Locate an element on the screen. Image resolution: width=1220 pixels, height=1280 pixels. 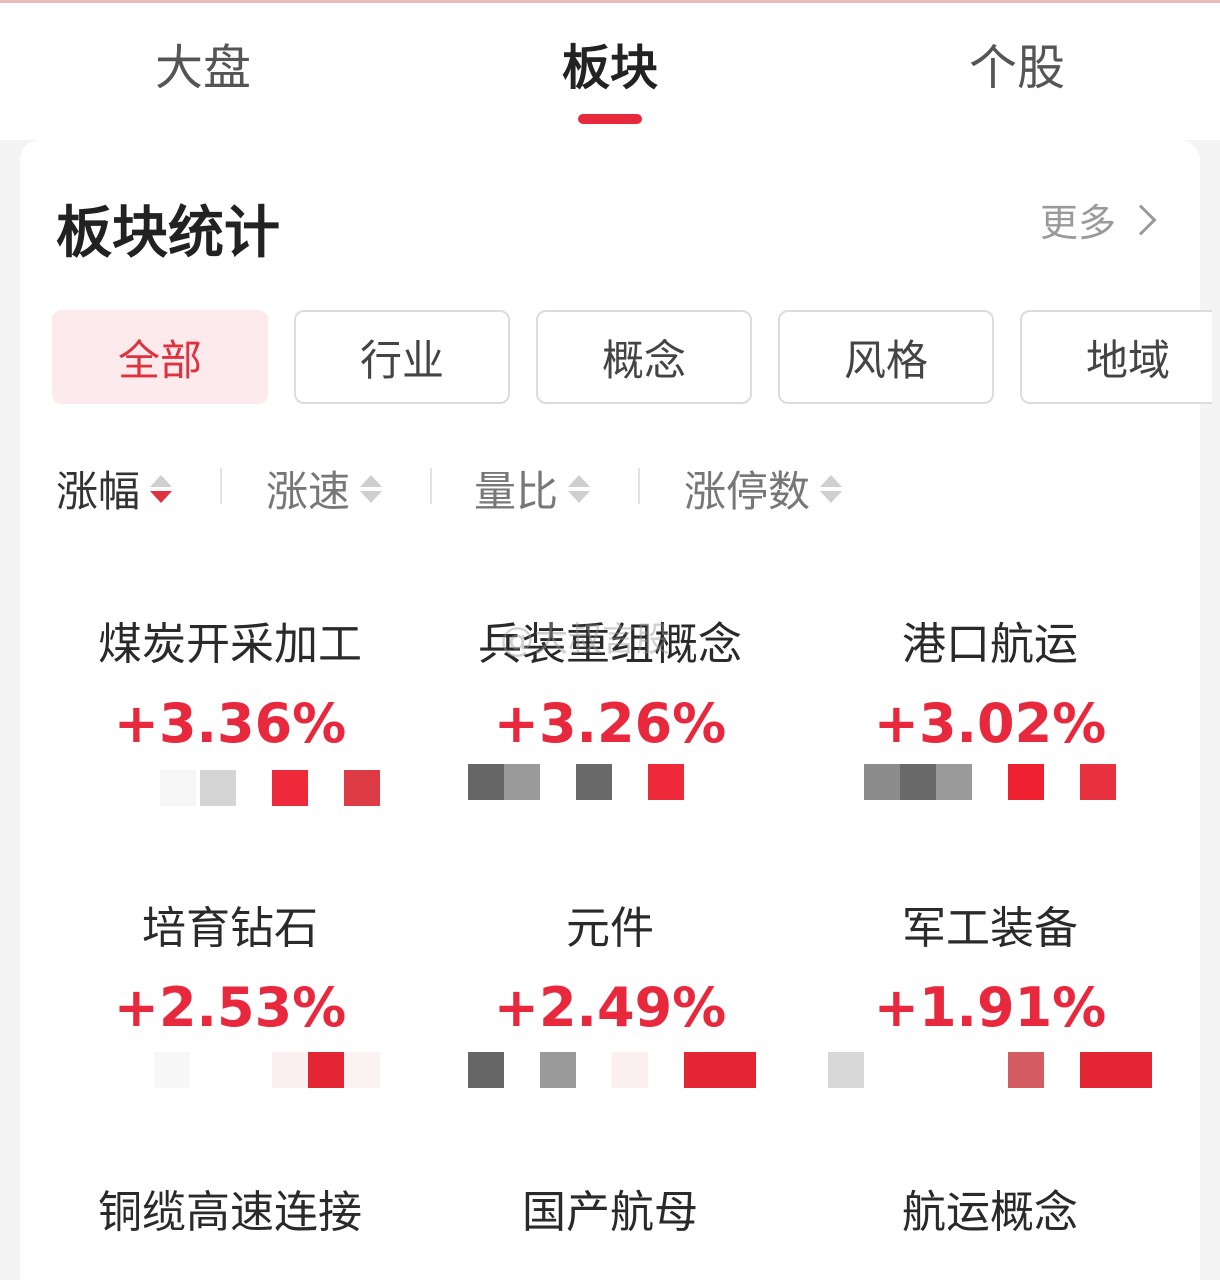
sector-card: 兵装重组概念 +3.26% is located at coordinates (610, 704).